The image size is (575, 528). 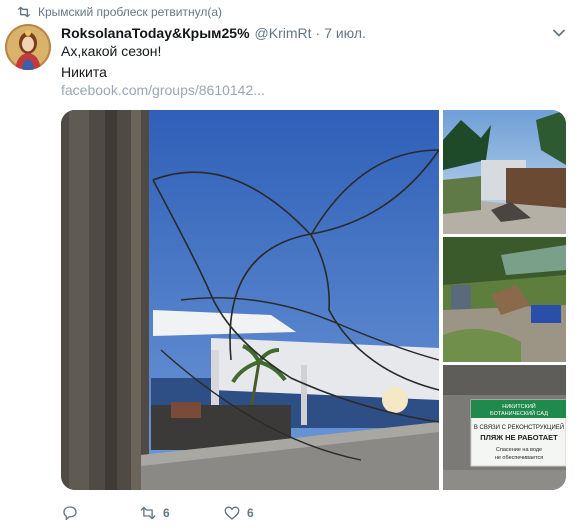 What do you see at coordinates (70, 513) in the screenshot?
I see `reply-icon` at bounding box center [70, 513].